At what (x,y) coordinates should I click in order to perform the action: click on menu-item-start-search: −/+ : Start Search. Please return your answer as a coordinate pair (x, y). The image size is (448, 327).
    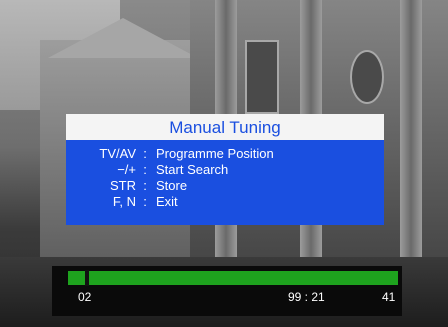
    Looking at the image, I should click on (225, 170).